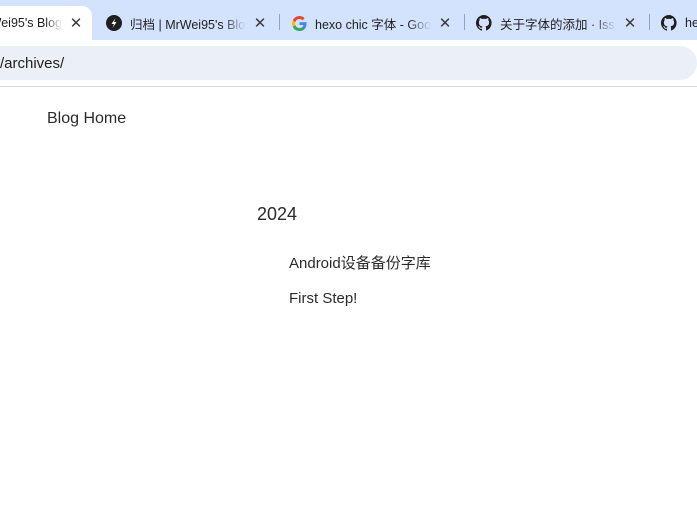 The height and width of the screenshot is (523, 697). What do you see at coordinates (691, 23) in the screenshot?
I see `tab-title: hexo` at bounding box center [691, 23].